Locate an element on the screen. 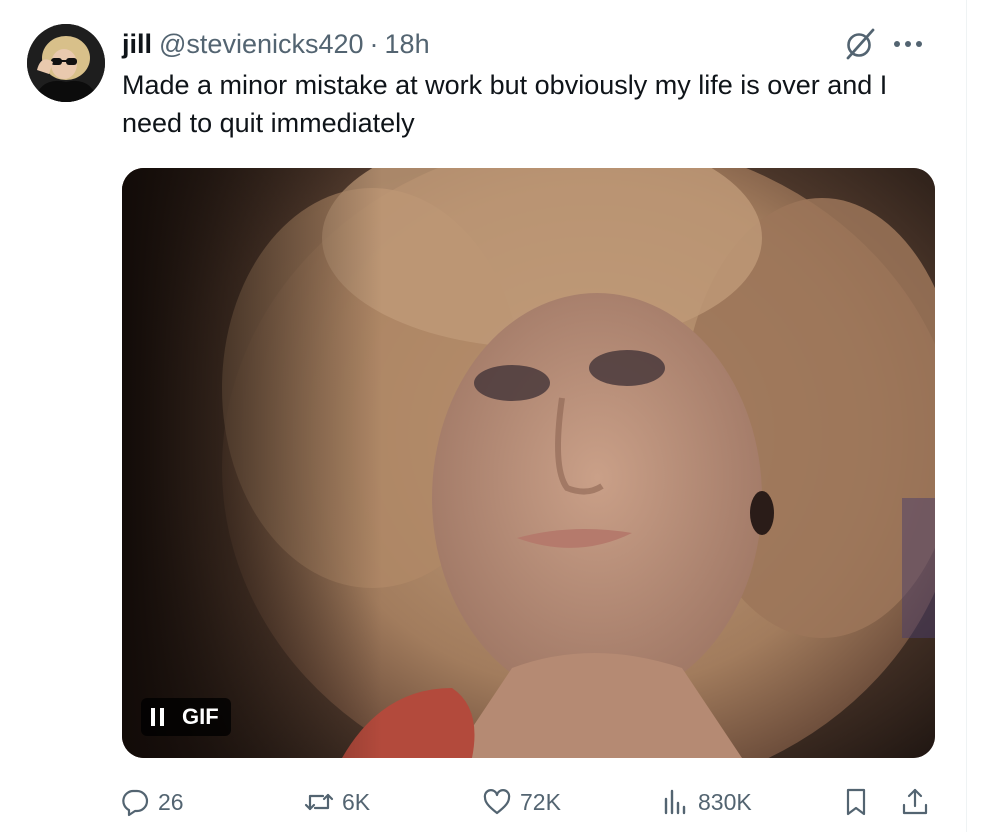  tweet-header: jill @stevienicks420 · 18h is located at coordinates (276, 44).